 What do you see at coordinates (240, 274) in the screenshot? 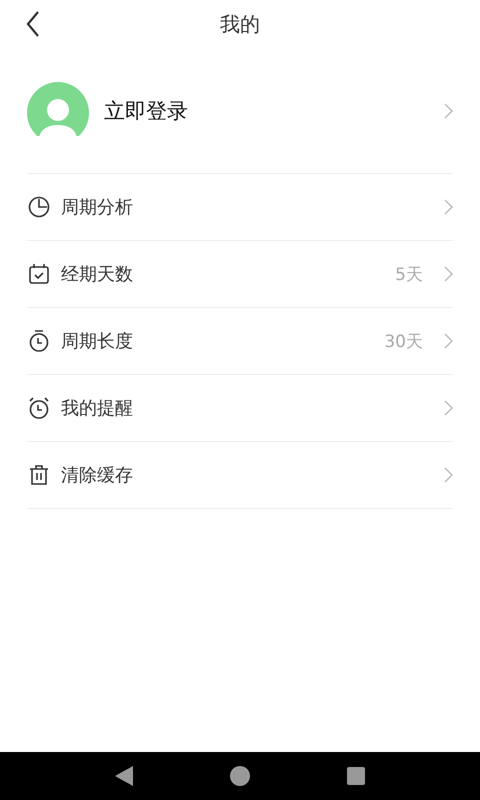
I see `menu-item: 经期天数 5天` at bounding box center [240, 274].